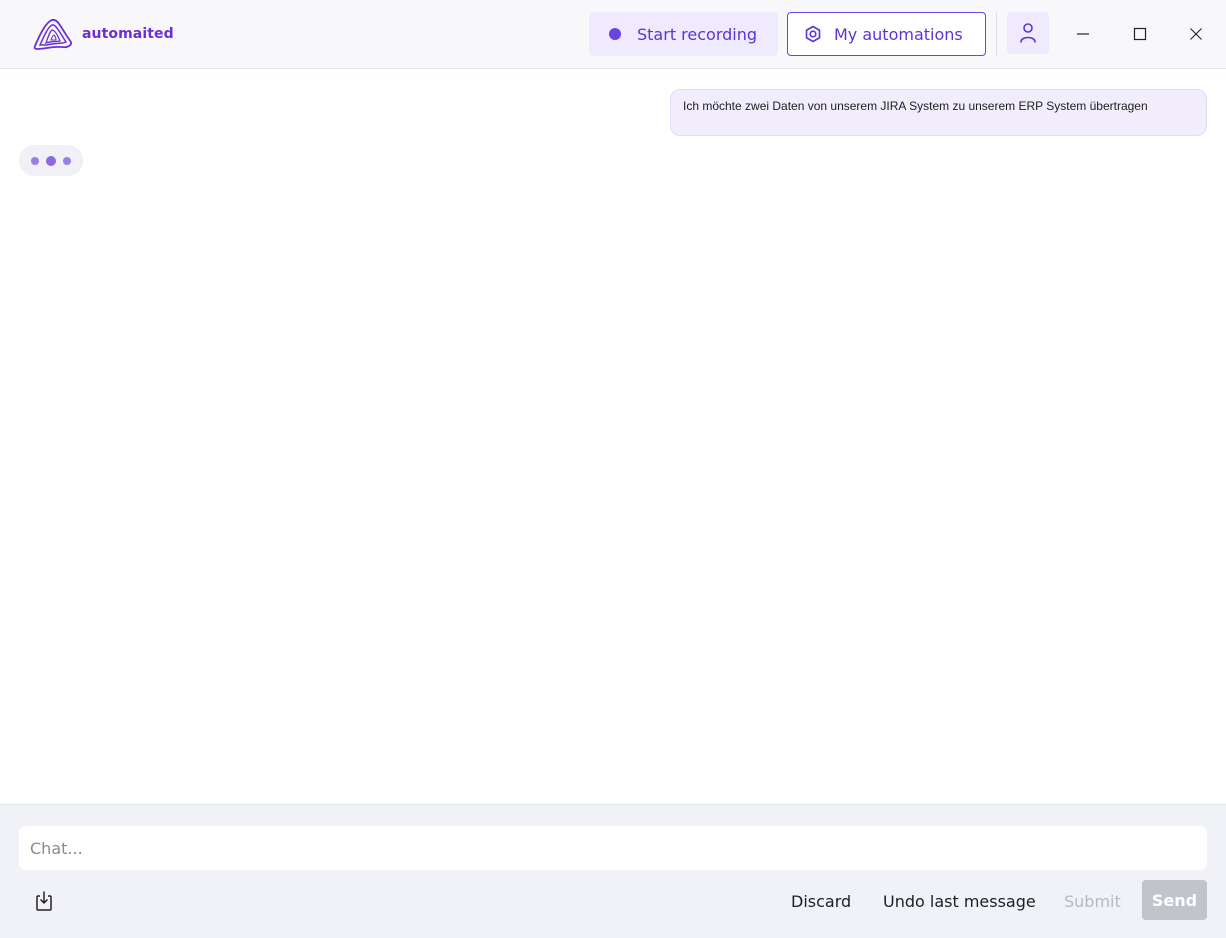  I want to click on brand: automaited, so click(103, 34).